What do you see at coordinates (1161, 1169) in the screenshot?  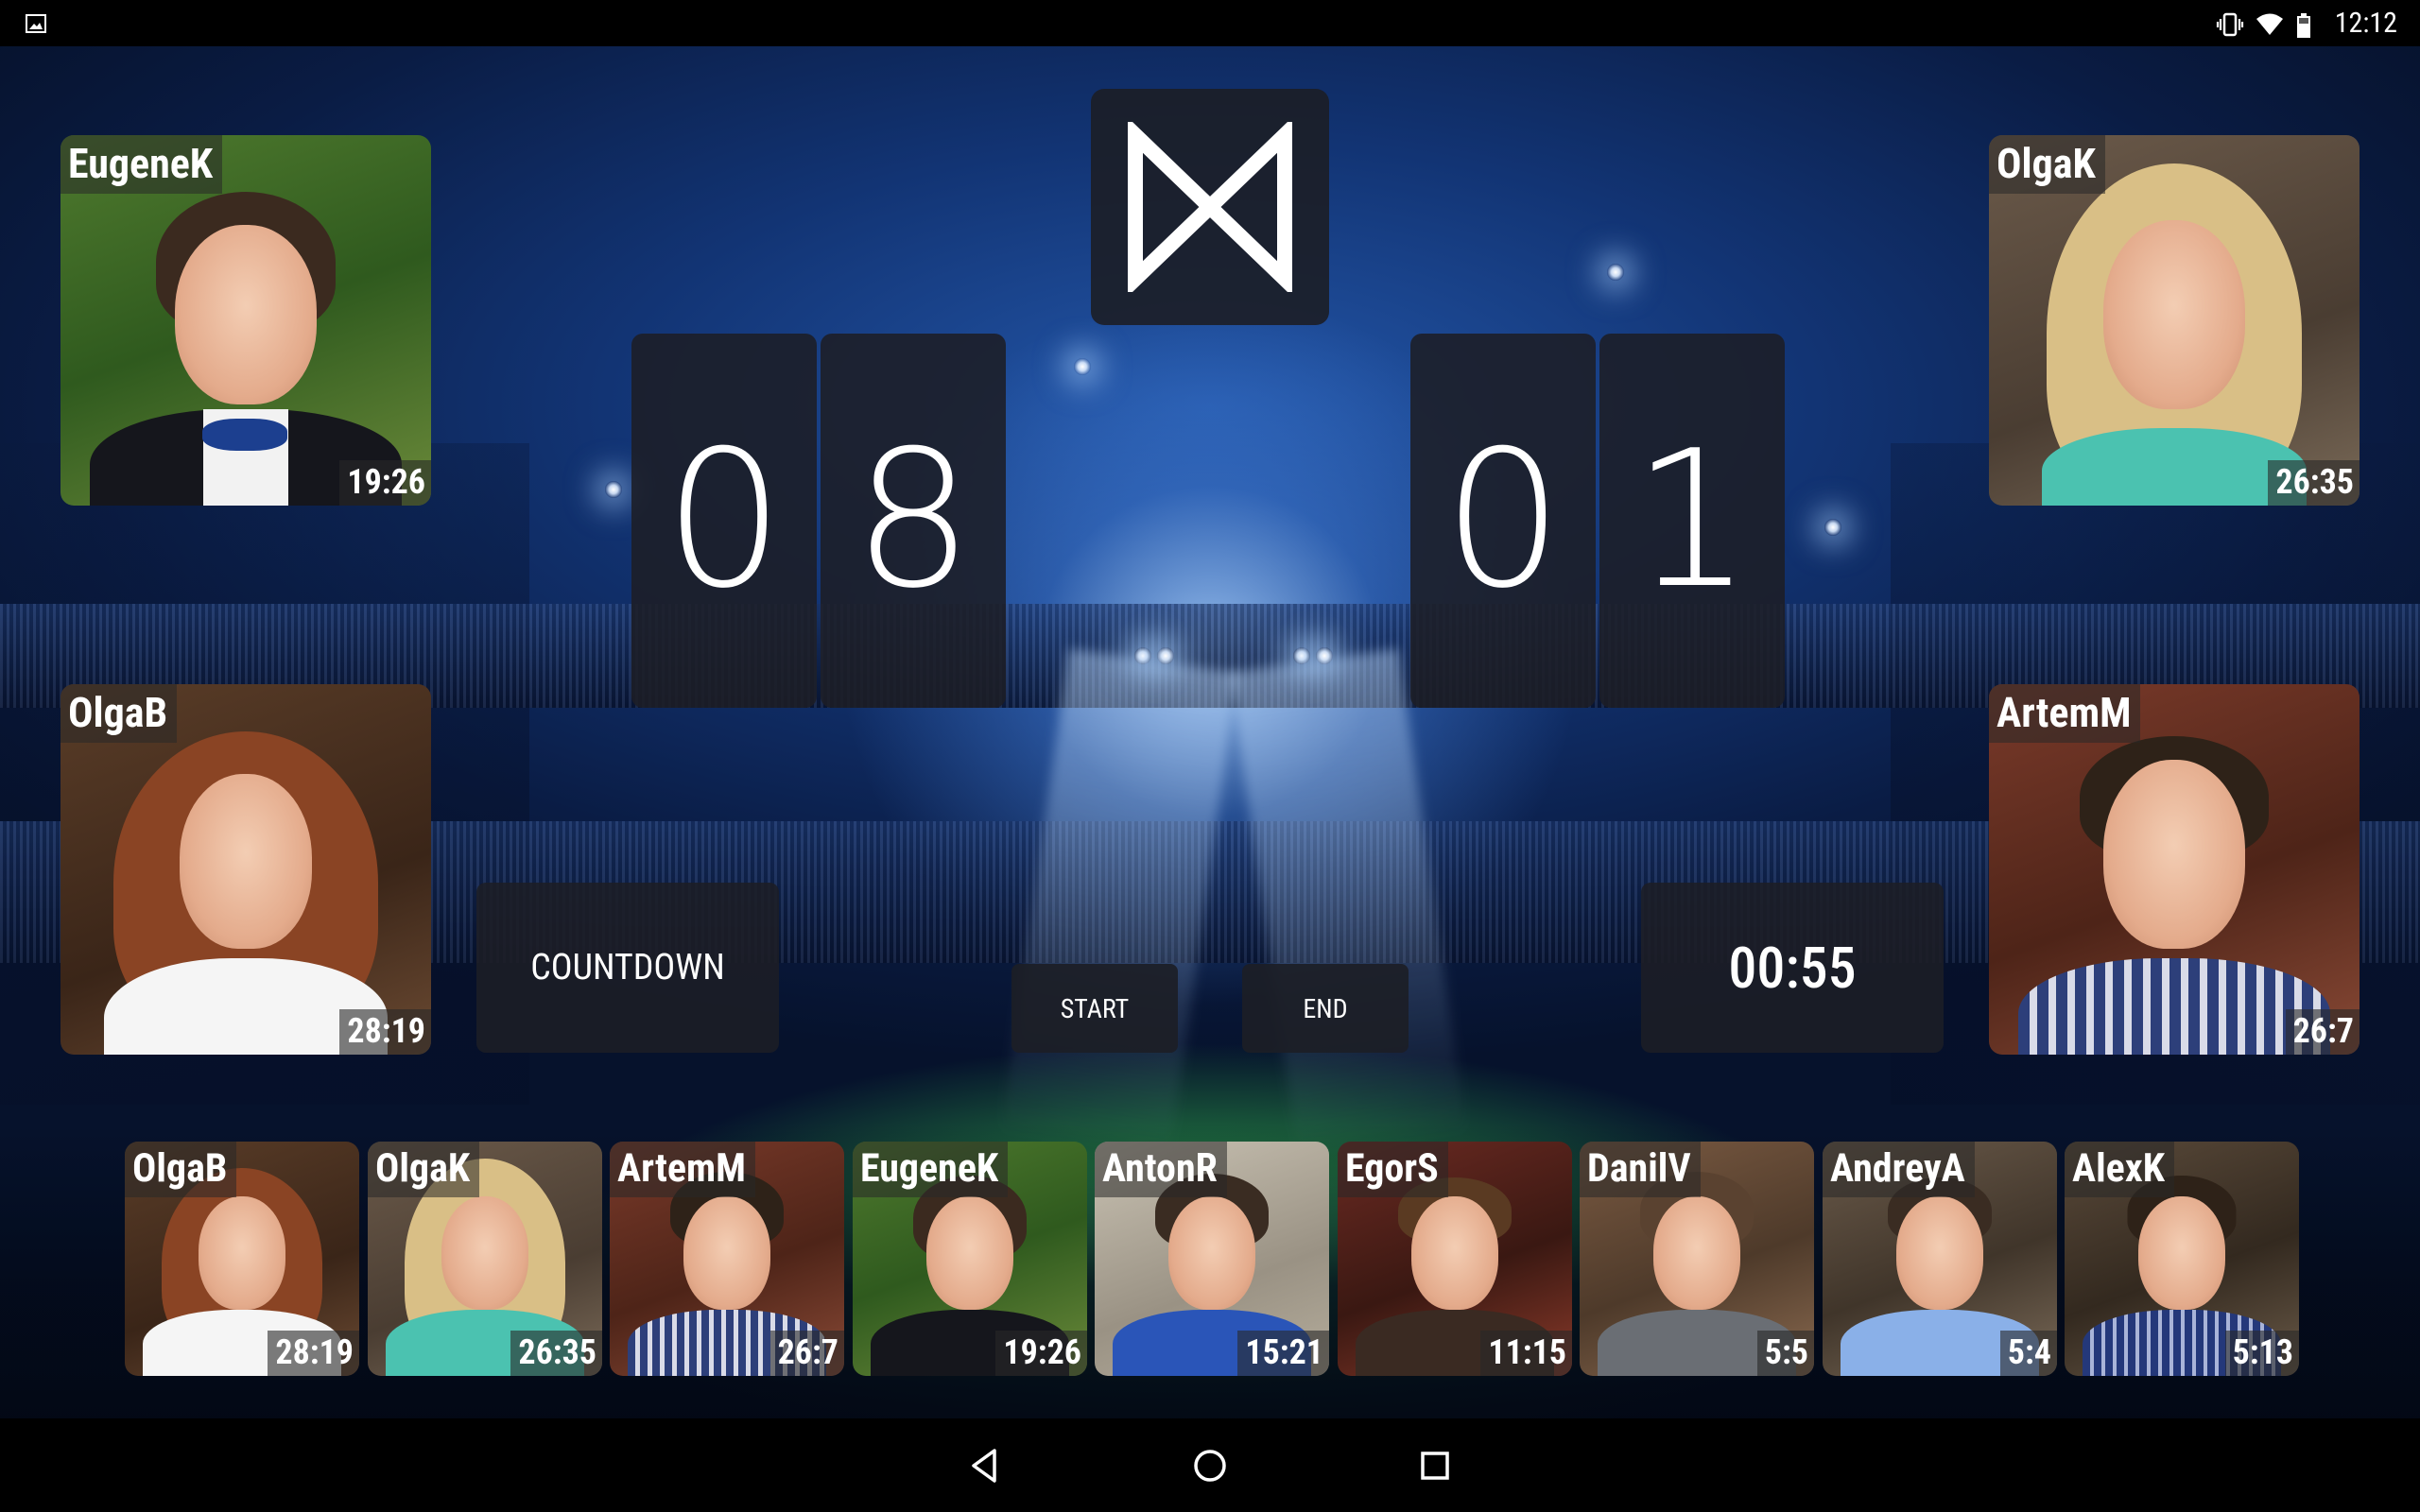 I see `player-name: AntonR` at bounding box center [1161, 1169].